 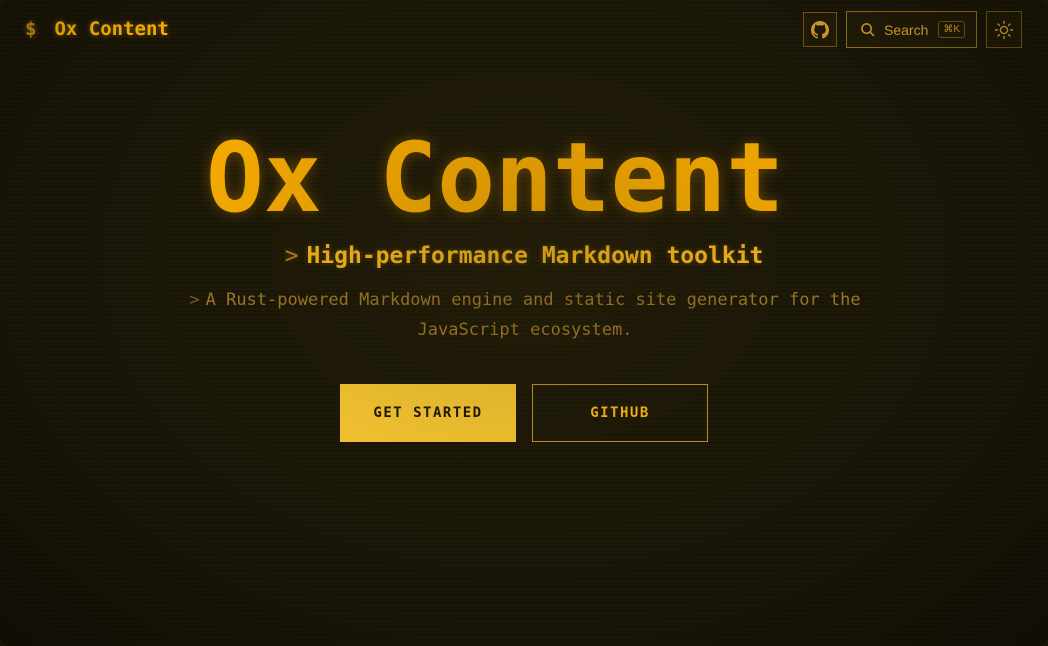 What do you see at coordinates (111, 29) in the screenshot?
I see `brand-name: Ox Content` at bounding box center [111, 29].